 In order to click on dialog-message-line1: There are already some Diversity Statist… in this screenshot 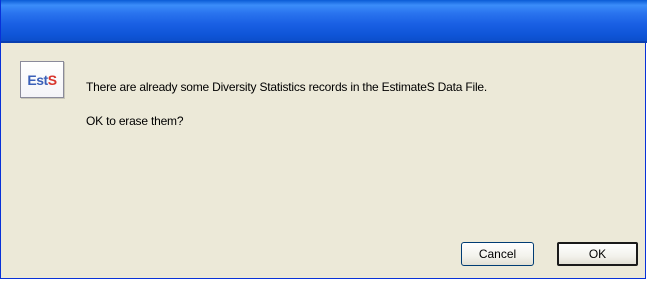, I will do `click(287, 87)`.